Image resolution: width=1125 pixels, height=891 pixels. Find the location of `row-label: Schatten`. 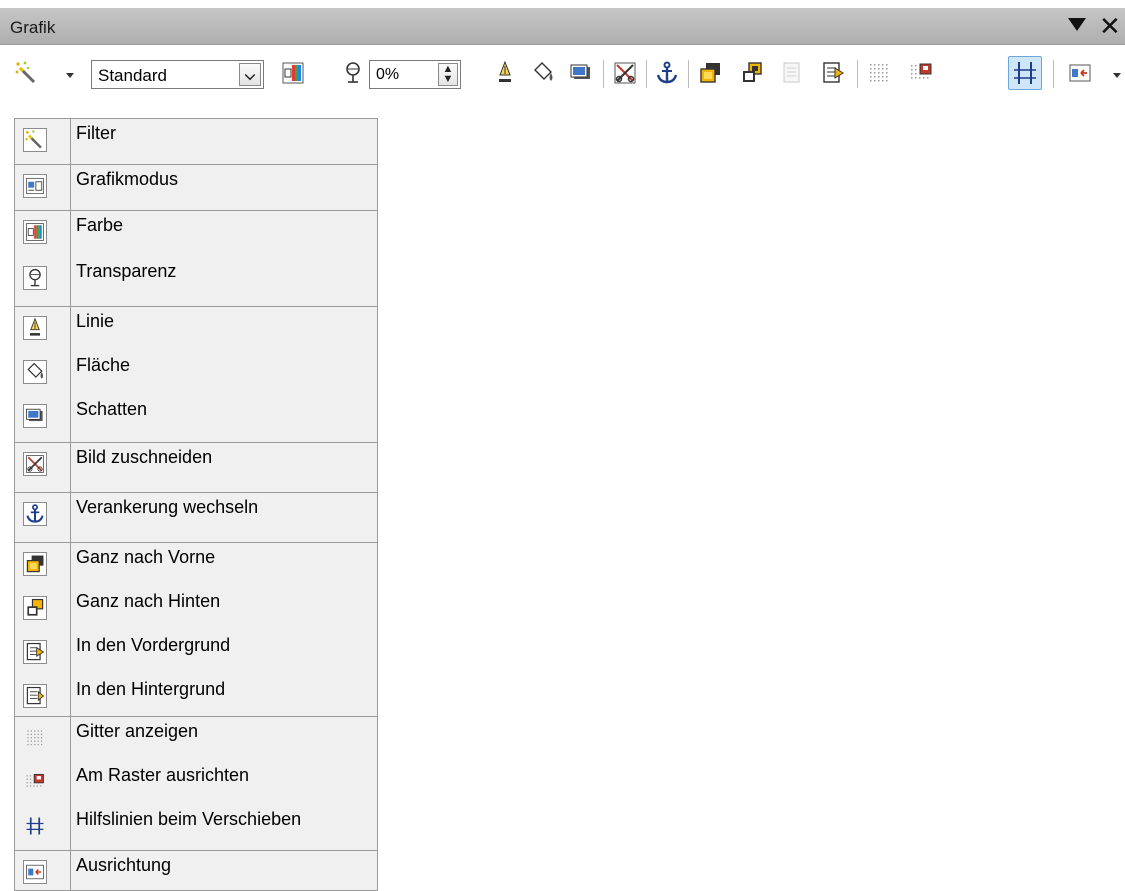

row-label: Schatten is located at coordinates (224, 418).